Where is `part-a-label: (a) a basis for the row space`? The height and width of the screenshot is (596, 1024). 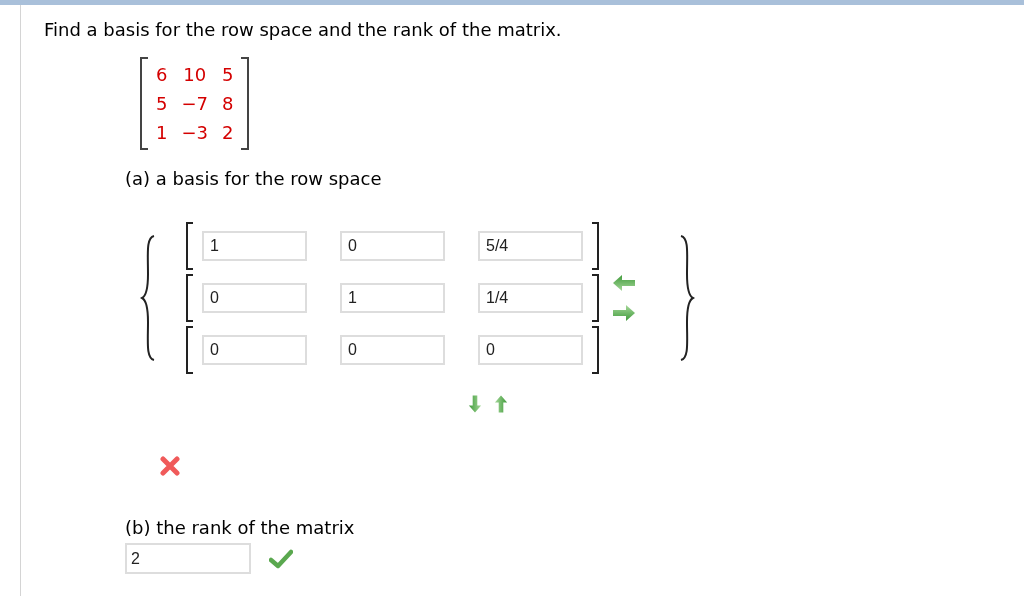 part-a-label: (a) a basis for the row space is located at coordinates (254, 179).